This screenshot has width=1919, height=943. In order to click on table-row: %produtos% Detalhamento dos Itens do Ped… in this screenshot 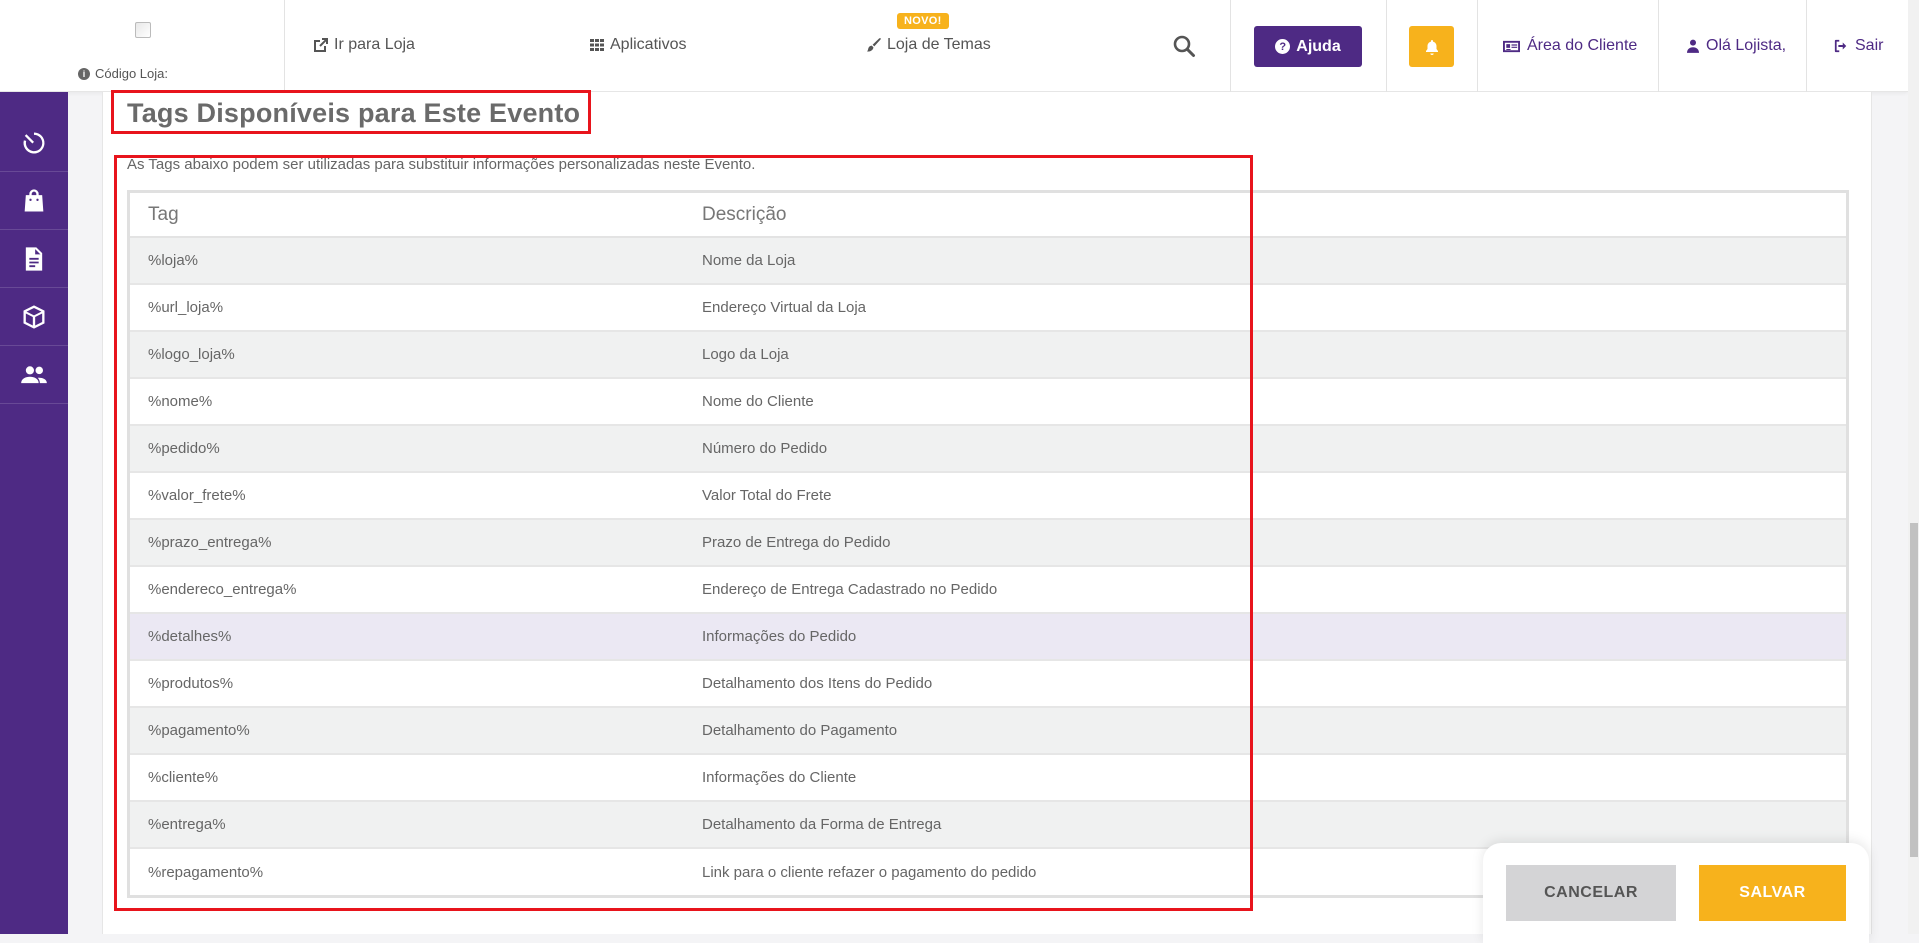, I will do `click(988, 683)`.